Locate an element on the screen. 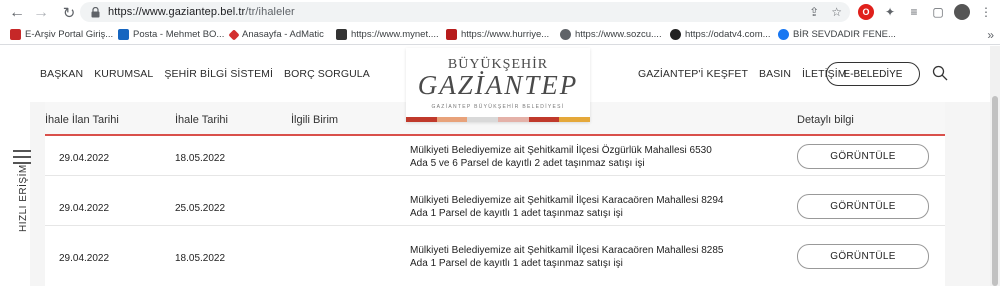 The image size is (1000, 286). url-host: https://www.gaziantep.bel.tr is located at coordinates (177, 12).